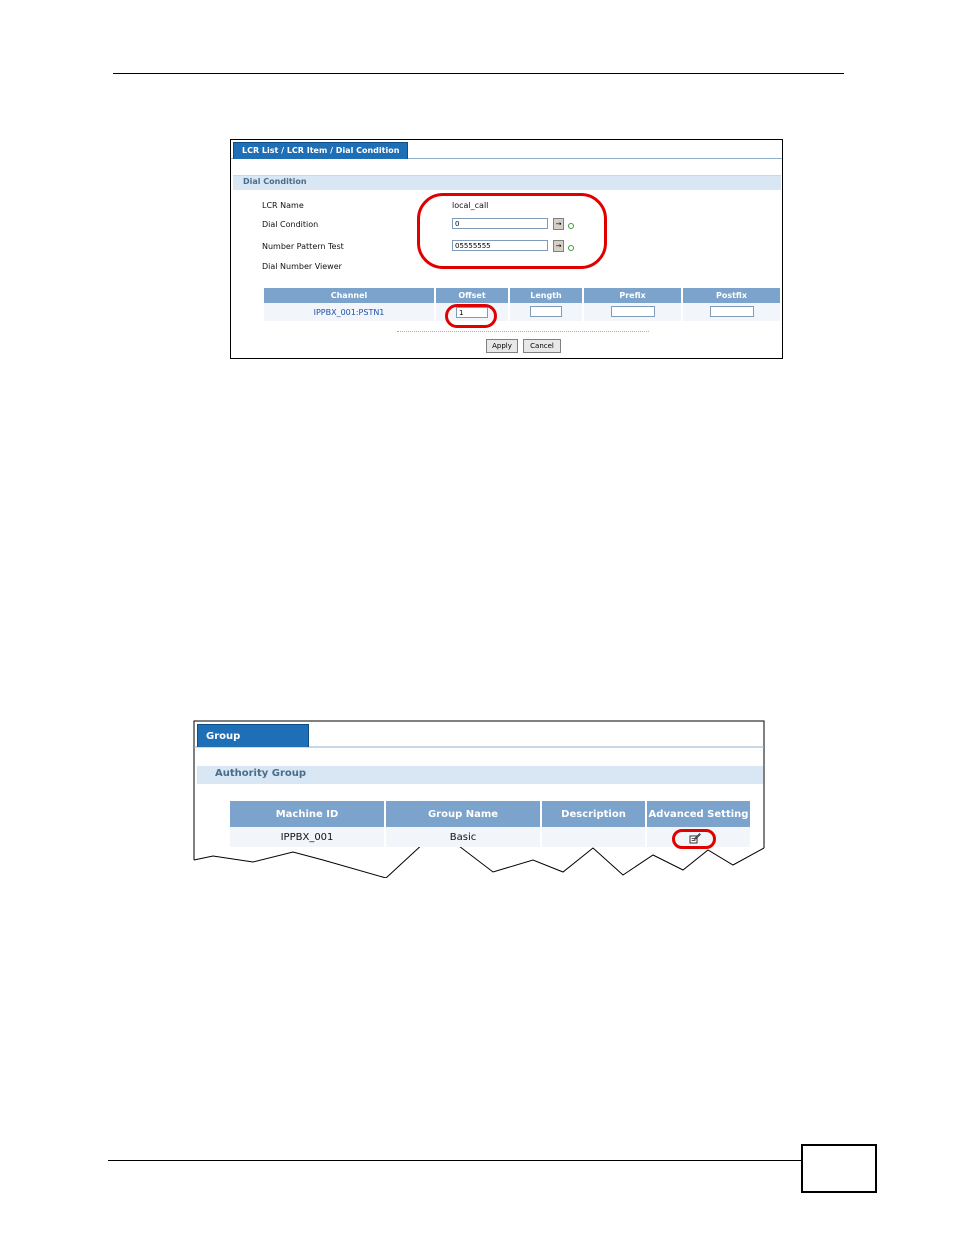  I want to click on prefix-input, so click(632, 311).